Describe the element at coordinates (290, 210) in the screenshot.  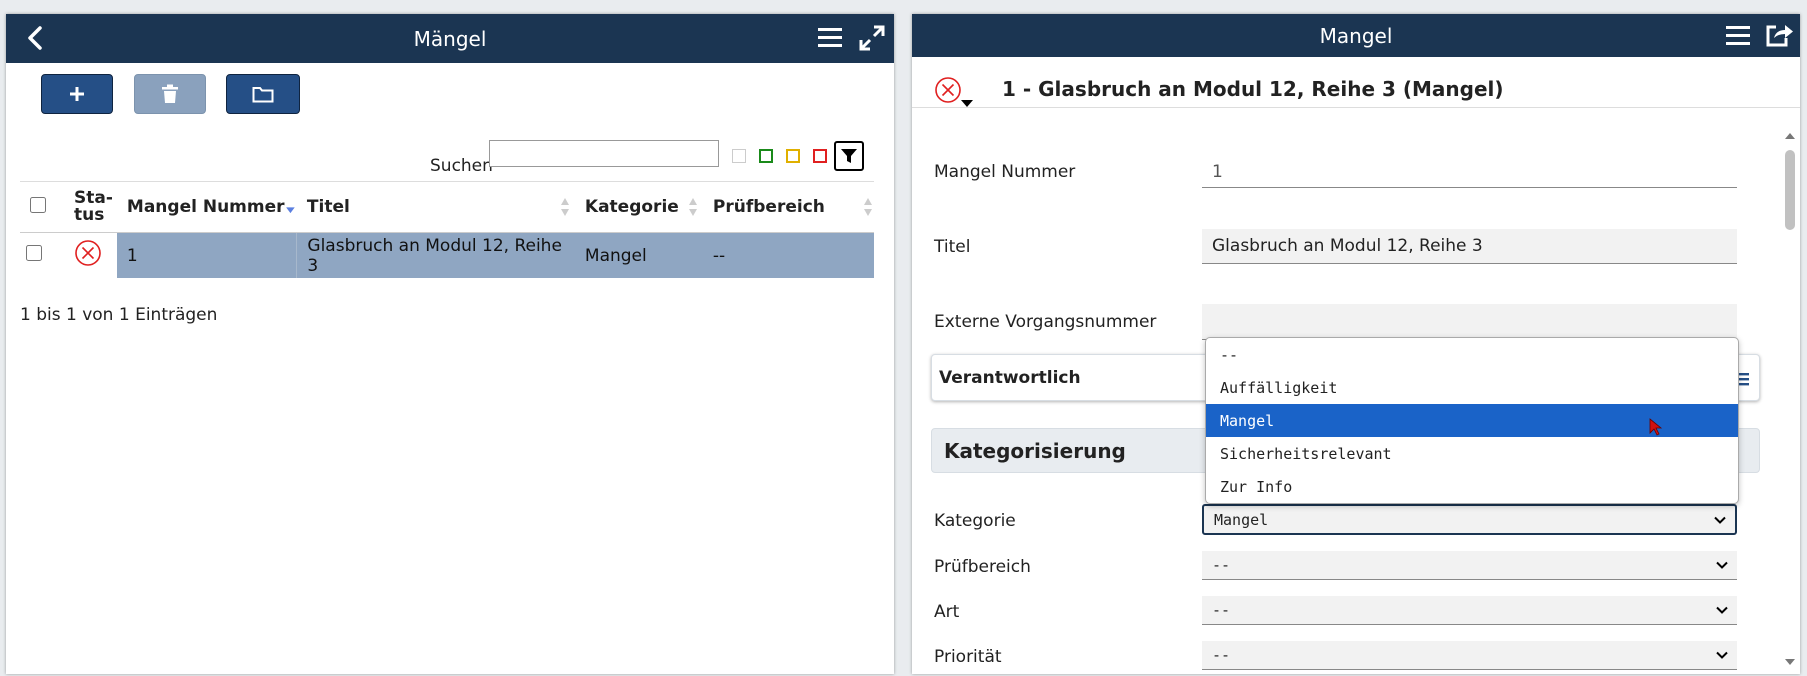
I see `sort-desc-icon` at that location.